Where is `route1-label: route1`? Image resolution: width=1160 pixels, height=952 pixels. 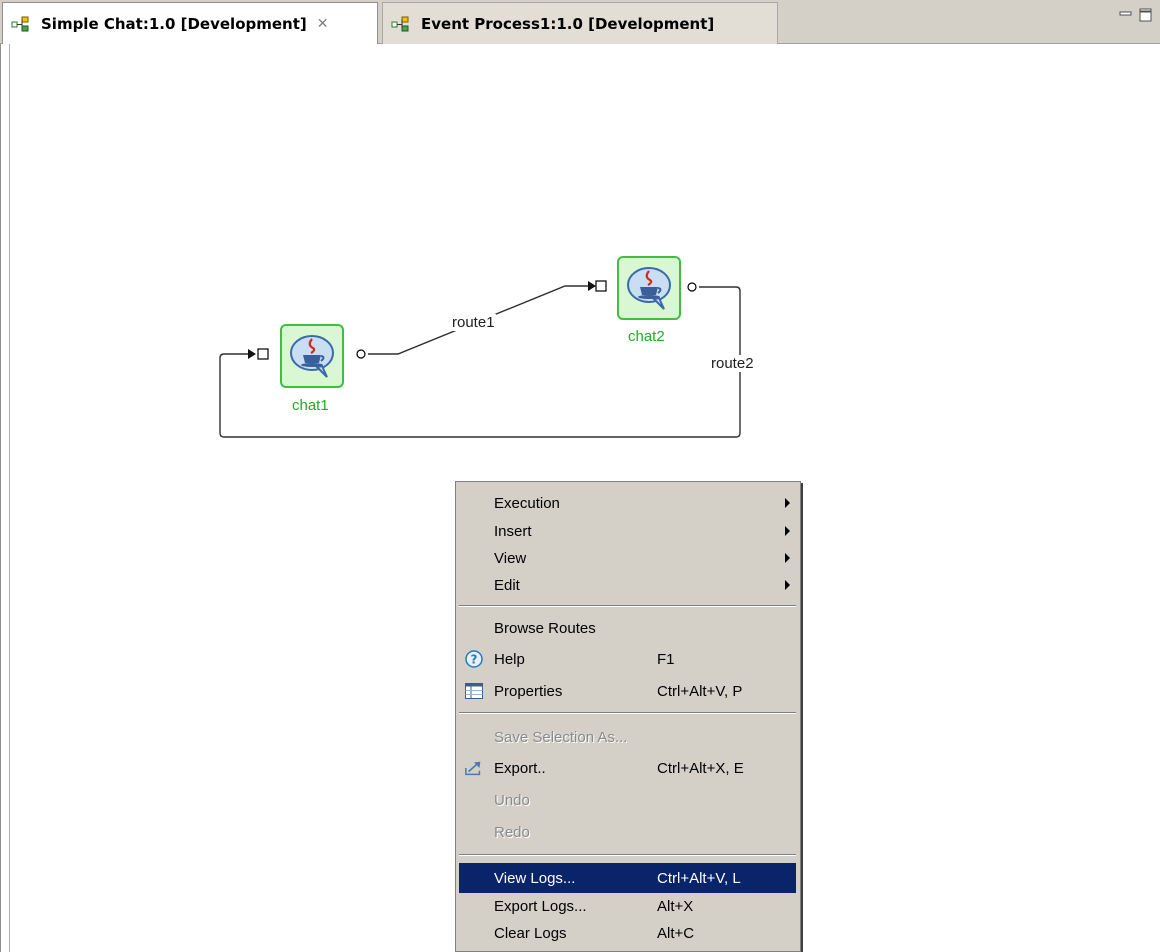 route1-label: route1 is located at coordinates (473, 322).